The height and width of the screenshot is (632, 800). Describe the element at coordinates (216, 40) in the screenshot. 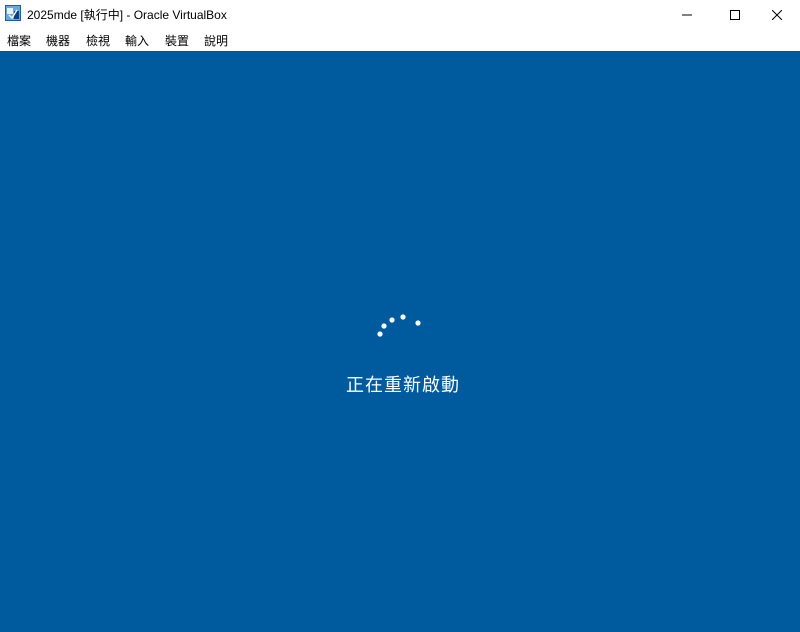

I see `menu-help: 說明` at that location.